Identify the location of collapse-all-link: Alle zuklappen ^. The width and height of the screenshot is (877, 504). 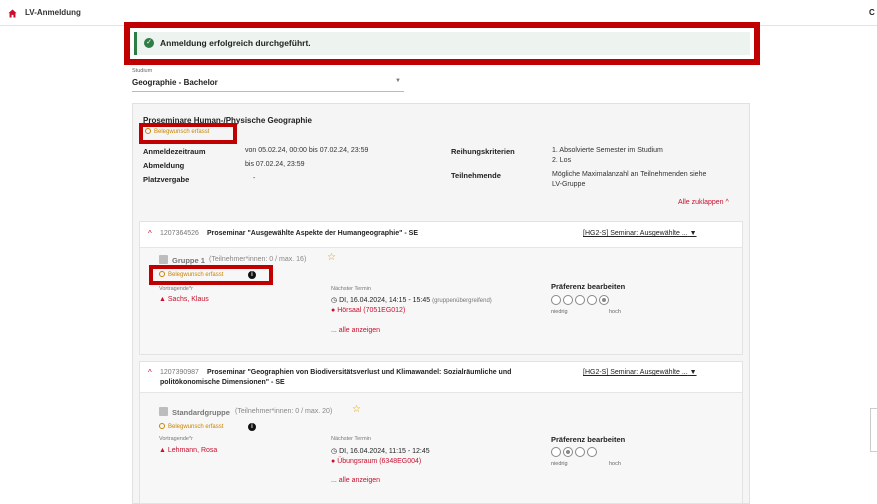
(703, 202).